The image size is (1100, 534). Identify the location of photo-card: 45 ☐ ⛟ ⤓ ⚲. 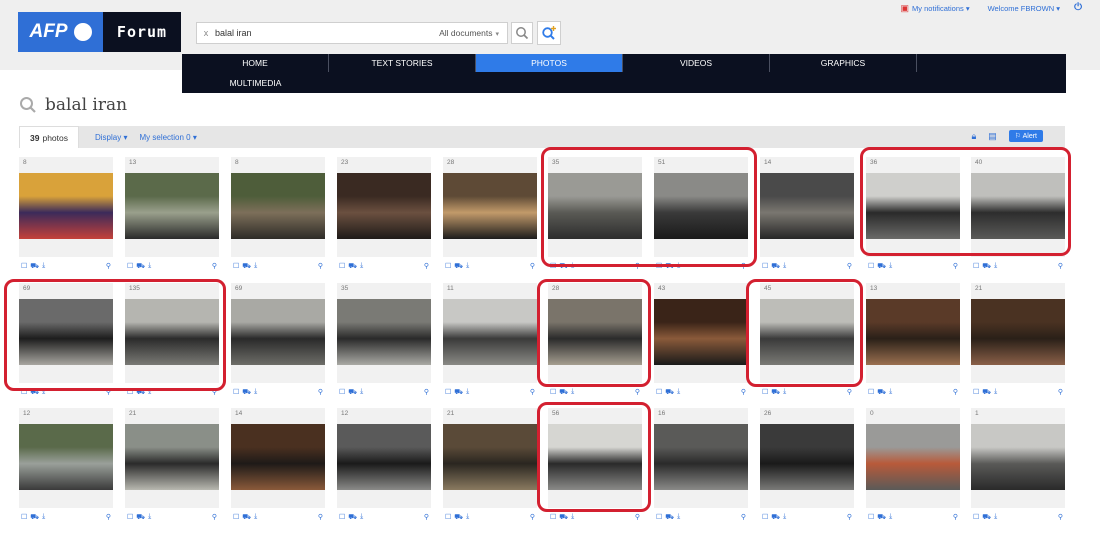
(807, 341).